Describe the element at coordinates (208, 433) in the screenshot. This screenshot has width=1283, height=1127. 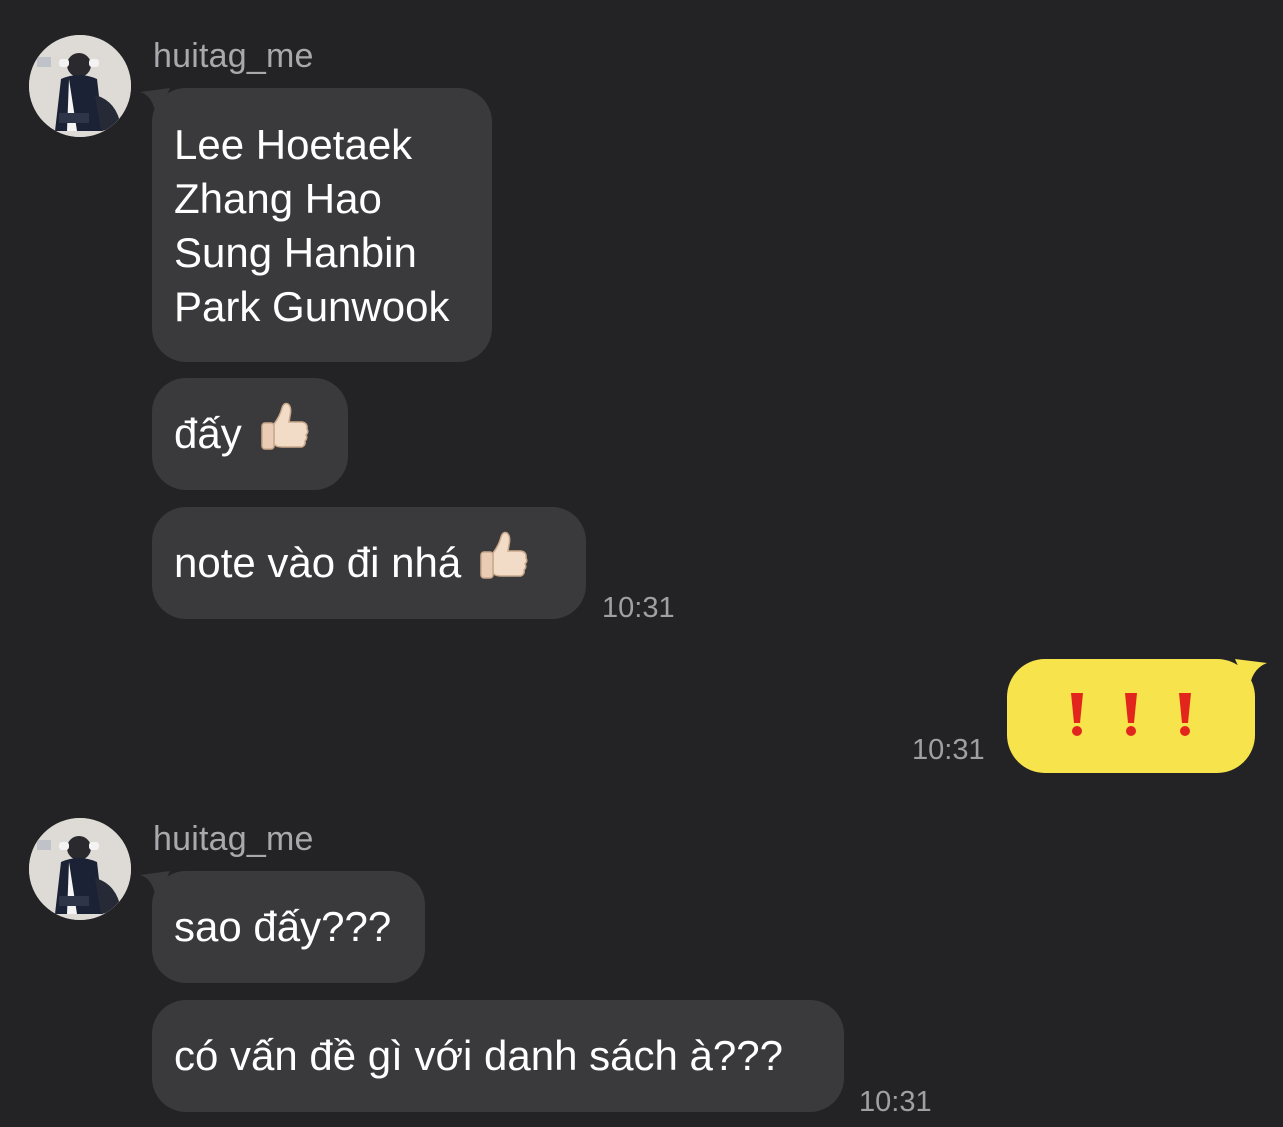
I see `message-text: đấy` at that location.